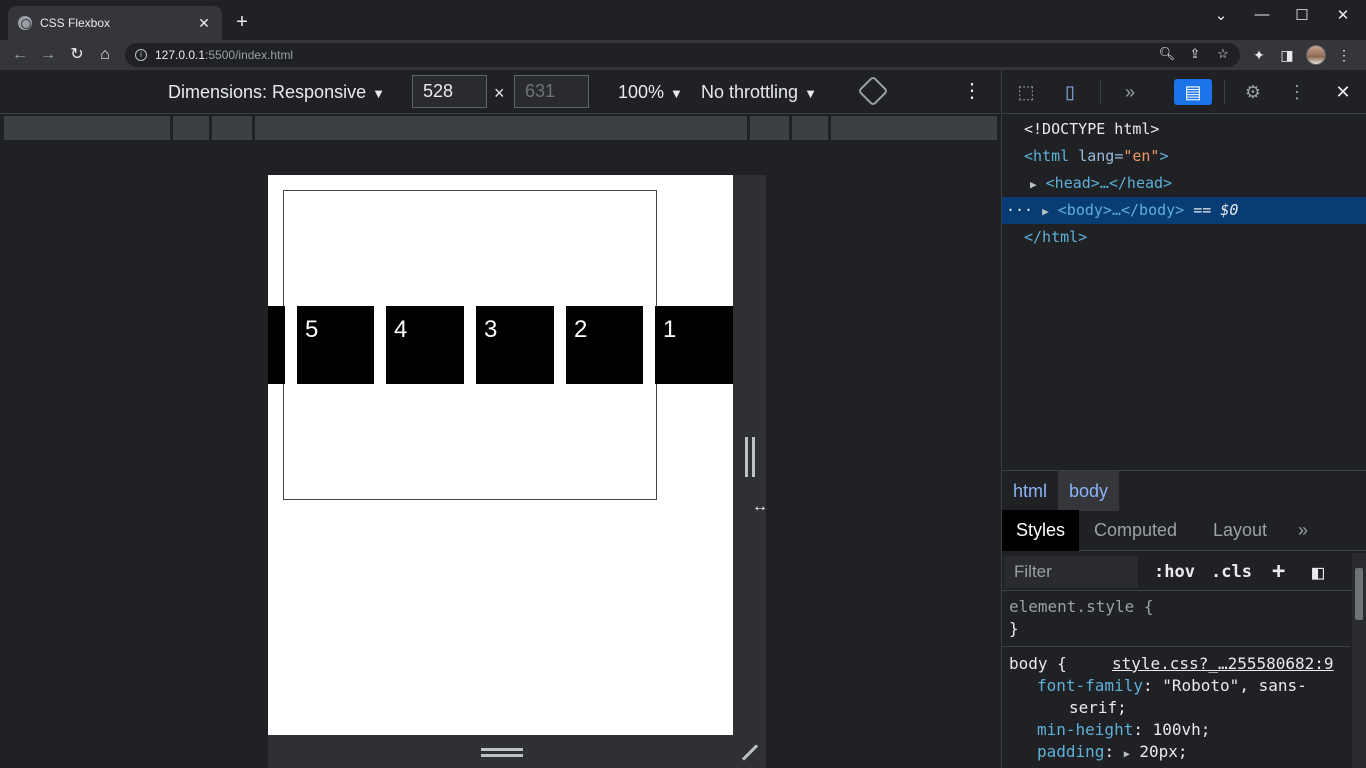  What do you see at coordinates (276, 92) in the screenshot?
I see `dimensions-dropdown: Dimensions: Responsive ▼` at bounding box center [276, 92].